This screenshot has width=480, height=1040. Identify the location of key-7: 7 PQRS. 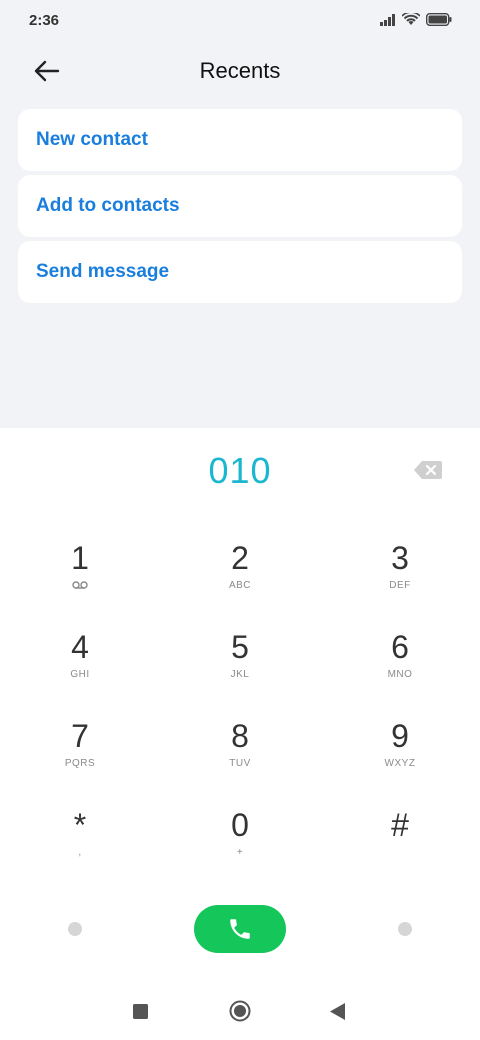
(80, 758).